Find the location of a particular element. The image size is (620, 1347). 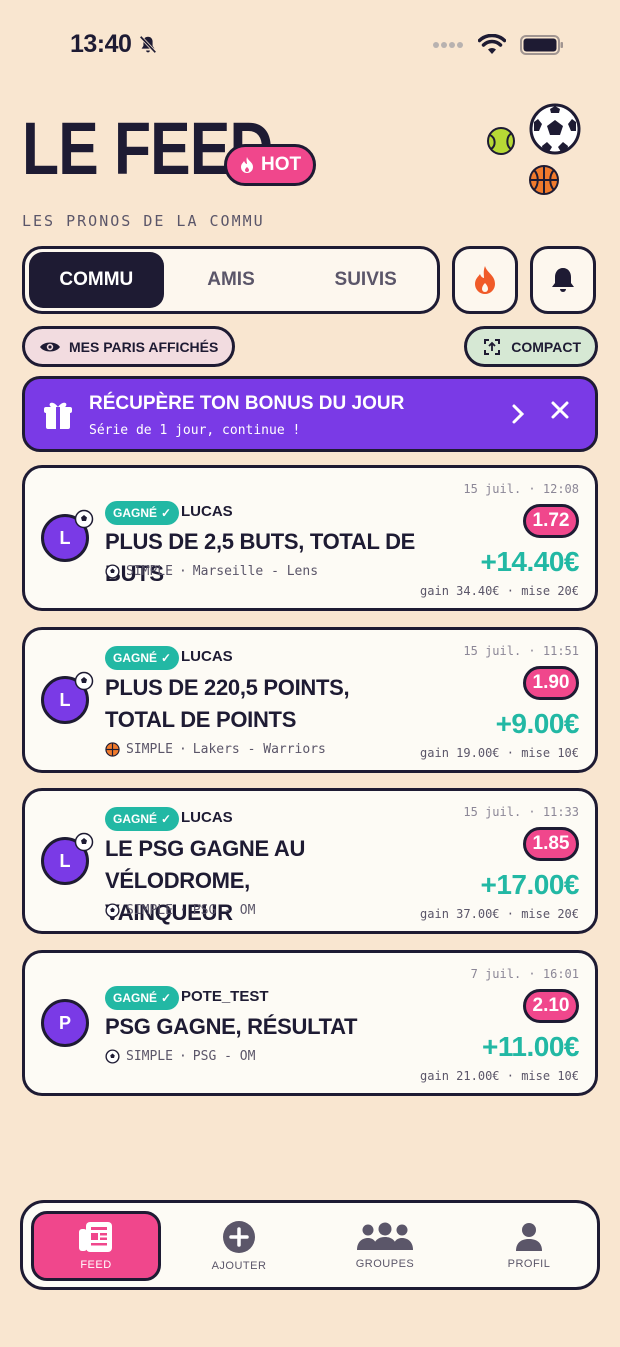

hot-badge: HOT is located at coordinates (270, 165).